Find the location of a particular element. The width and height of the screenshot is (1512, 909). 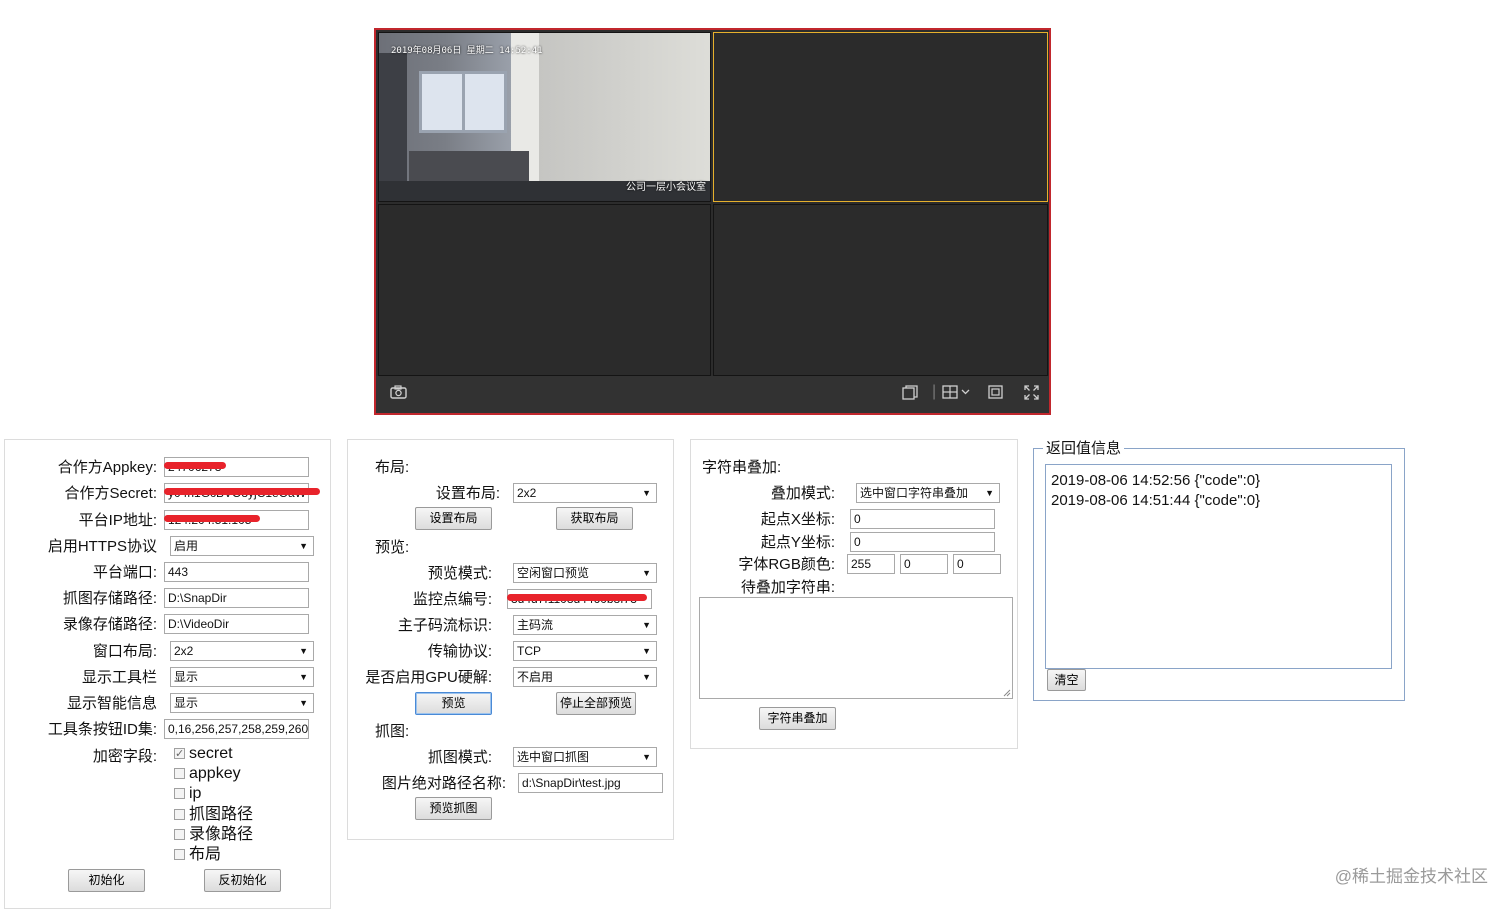

protocol-select: TCP ▼ is located at coordinates (585, 651).